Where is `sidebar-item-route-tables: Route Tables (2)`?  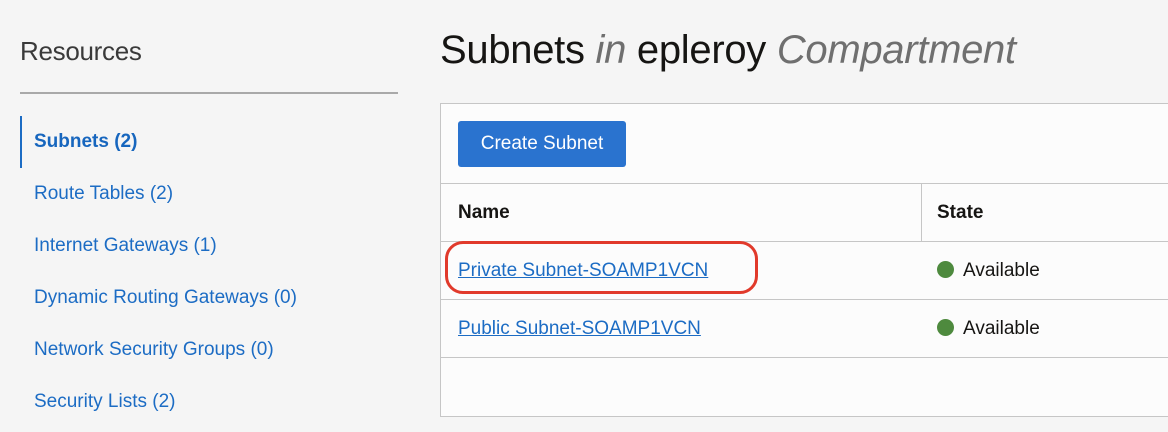
sidebar-item-route-tables: Route Tables (2) is located at coordinates (209, 194).